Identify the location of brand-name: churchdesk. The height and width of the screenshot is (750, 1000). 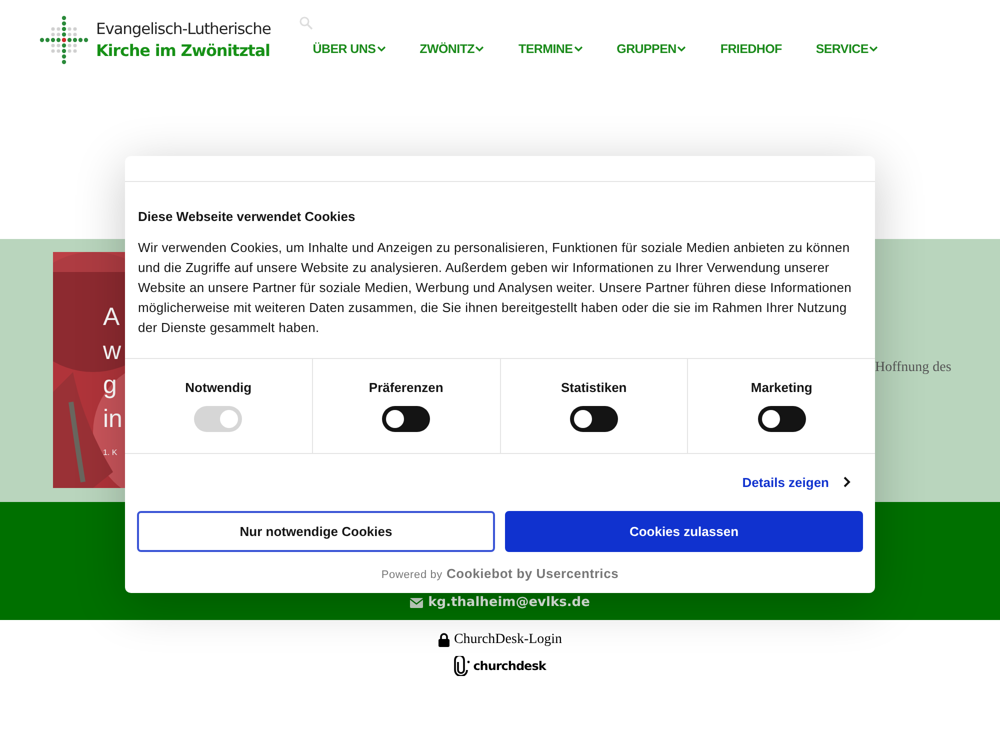
(509, 666).